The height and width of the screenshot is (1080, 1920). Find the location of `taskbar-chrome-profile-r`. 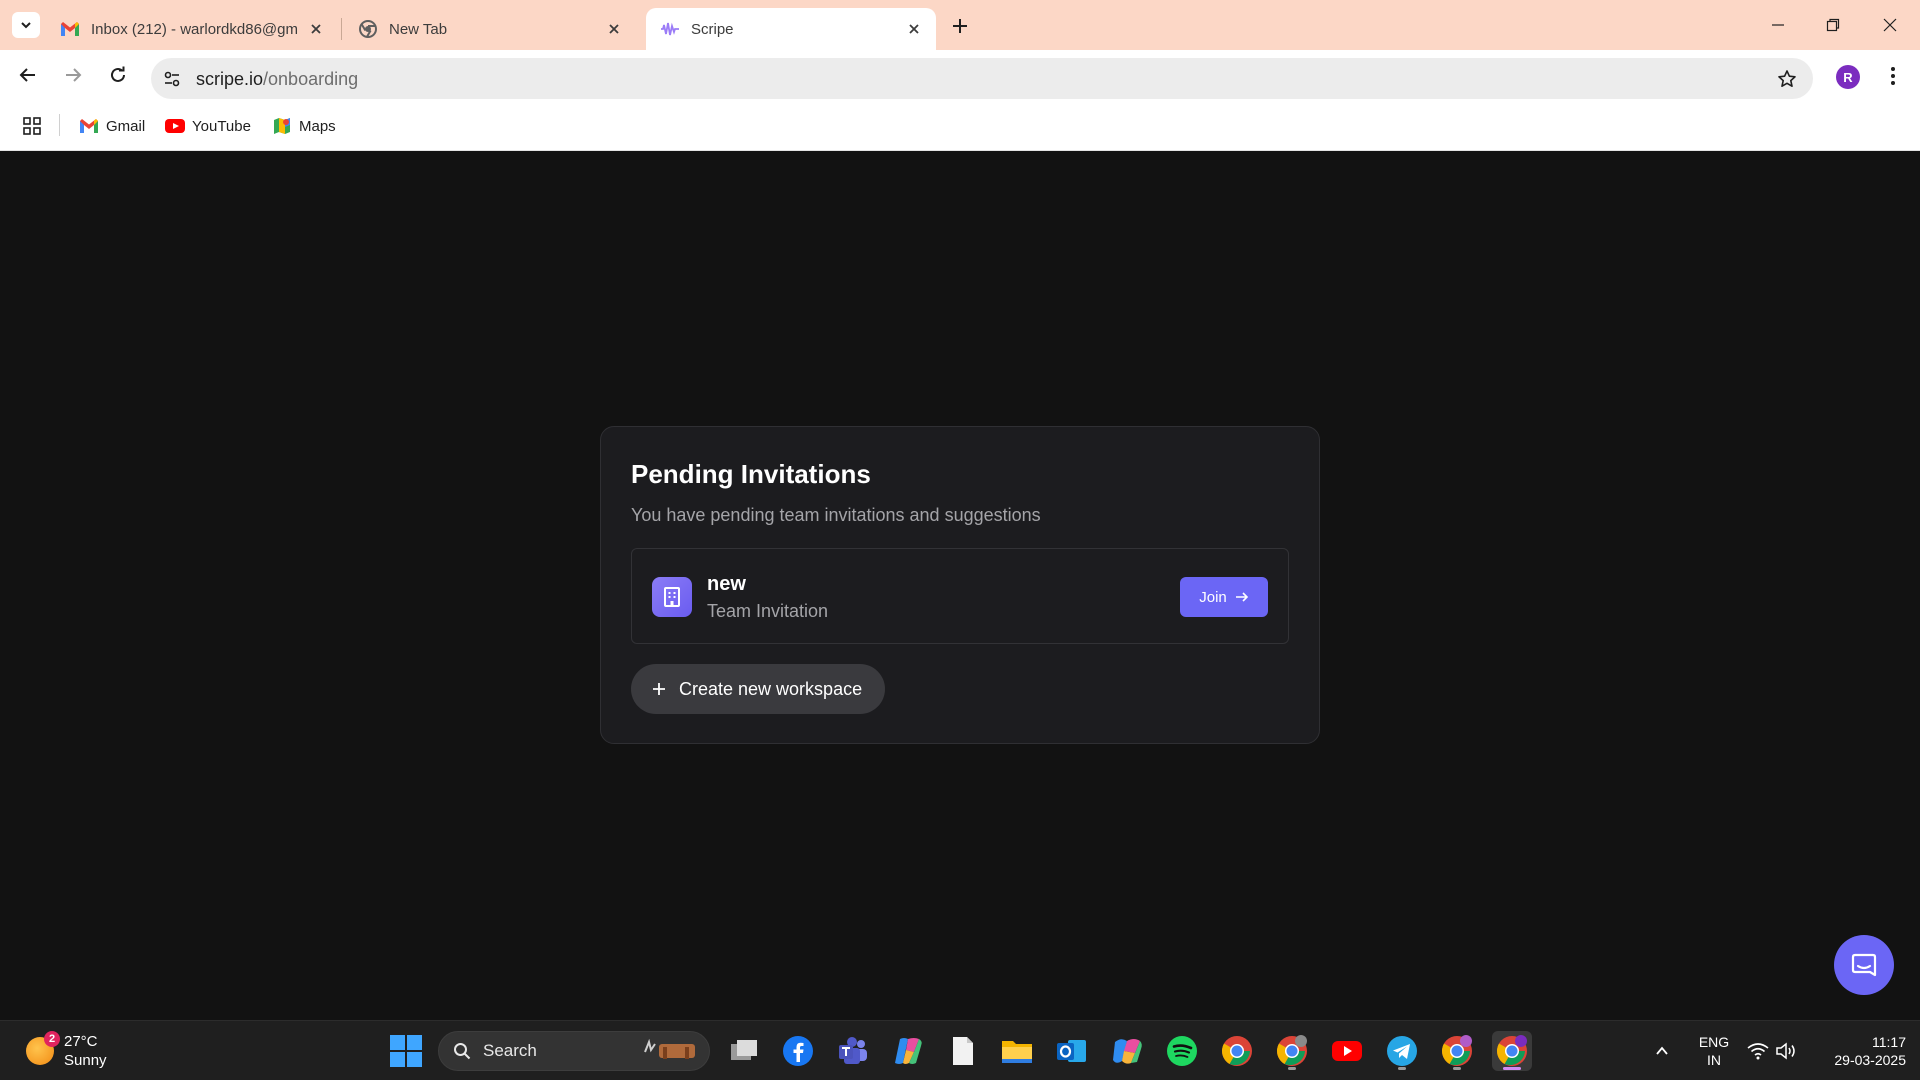

taskbar-chrome-profile-r is located at coordinates (1512, 1051).